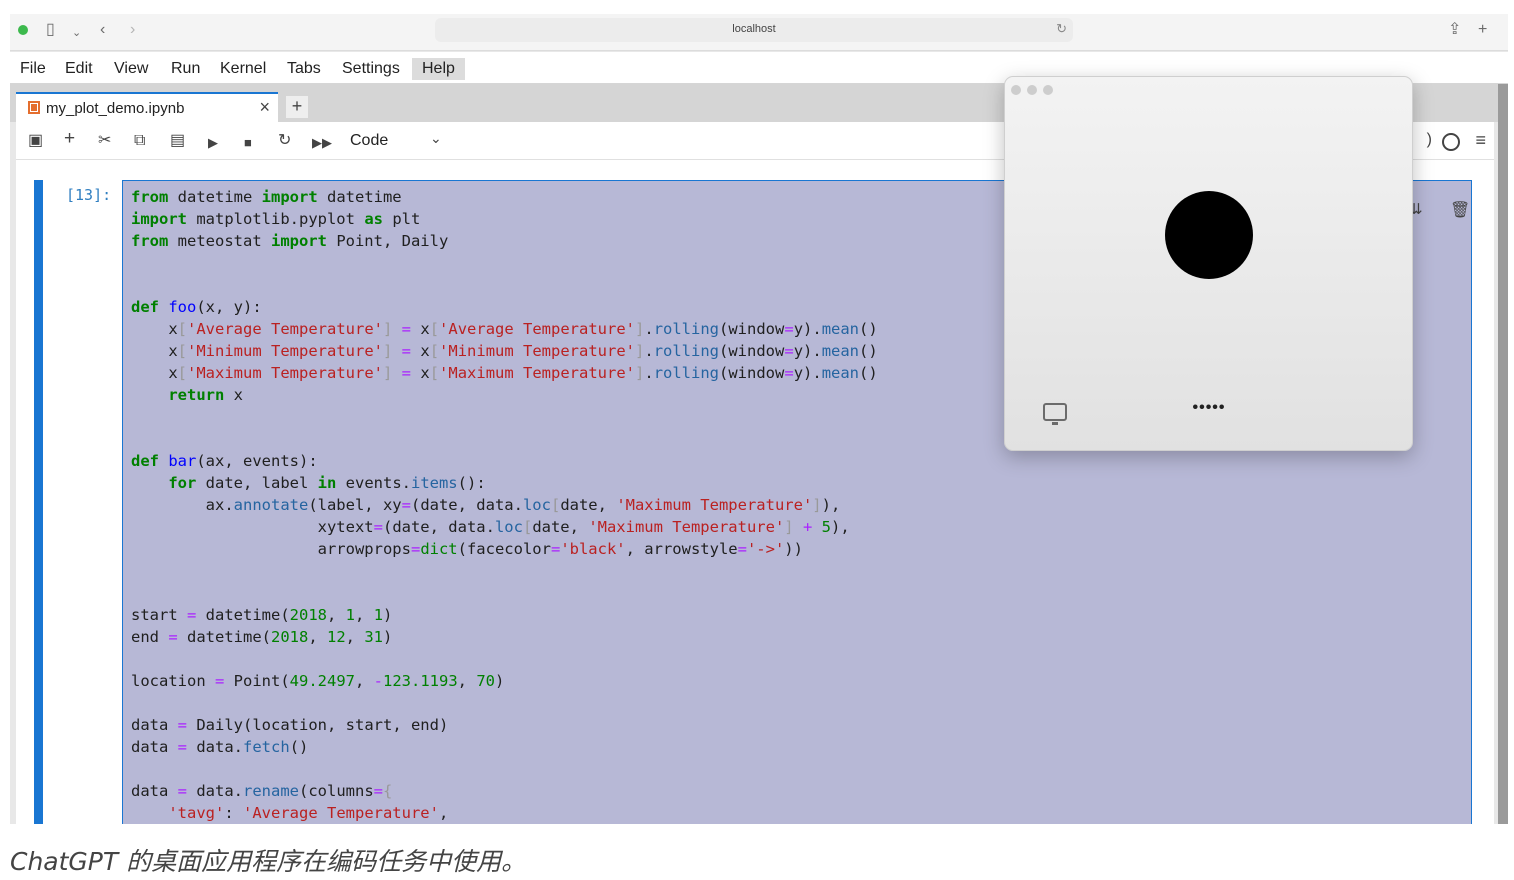 This screenshot has width=1514, height=880. Describe the element at coordinates (33, 69) in the screenshot. I see `menu-file: File` at that location.